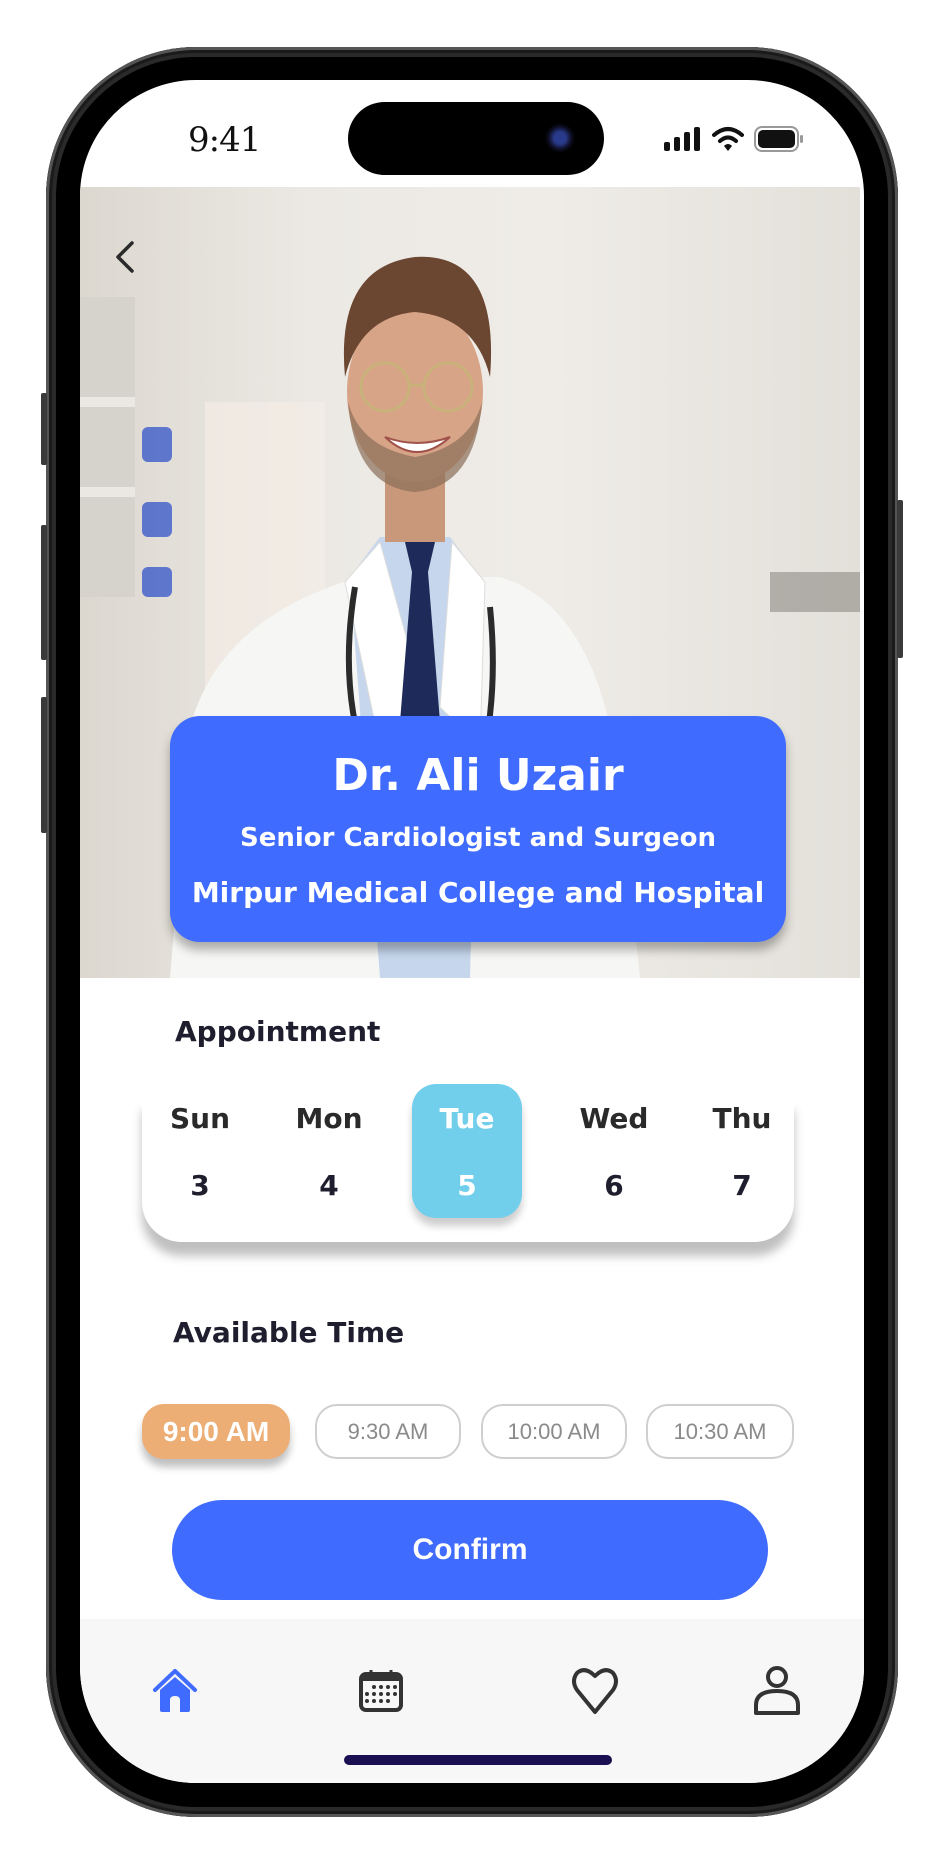 The height and width of the screenshot is (1864, 946). Describe the element at coordinates (467, 1151) in the screenshot. I see `day-tue: Tue 5` at that location.